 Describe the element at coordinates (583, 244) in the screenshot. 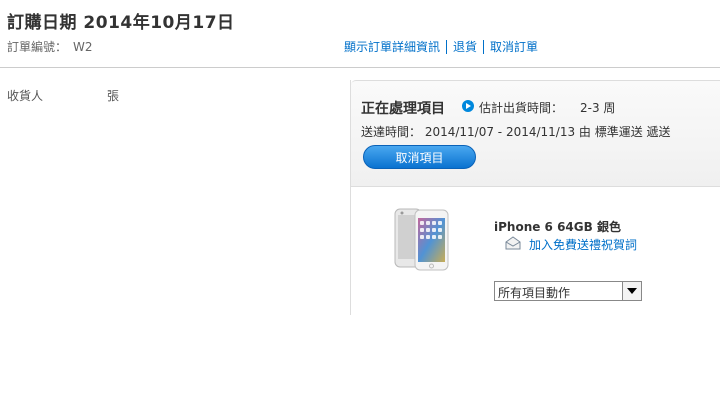

I see `add-gift-message-link: 加入免費送禮祝賀詞` at that location.